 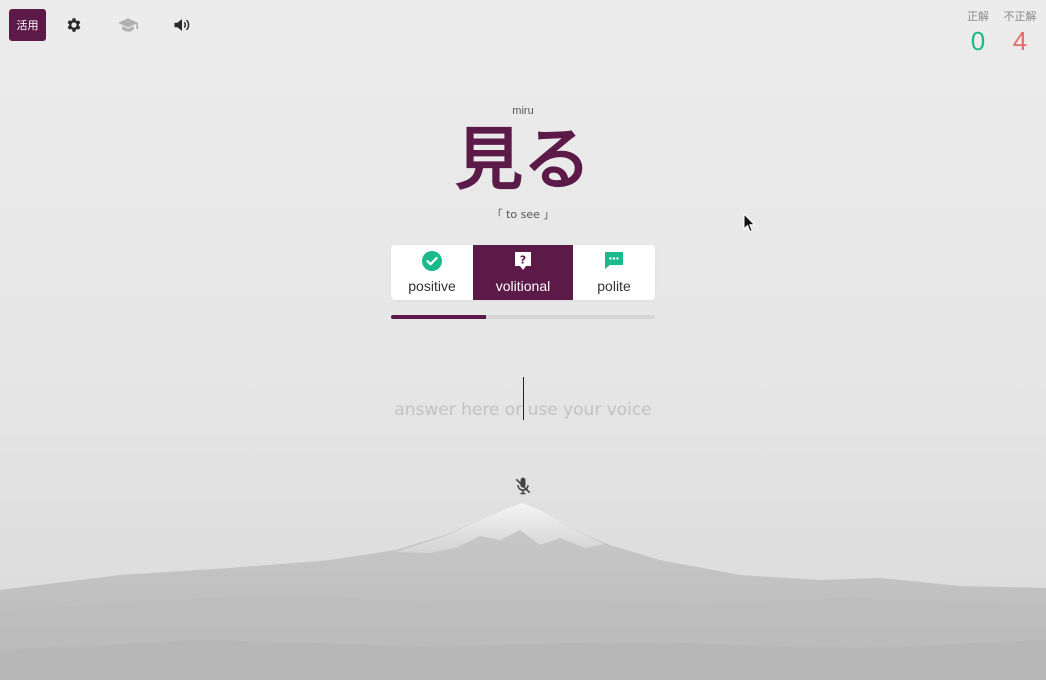 I want to click on form-chip-polite: polite, so click(x=614, y=272).